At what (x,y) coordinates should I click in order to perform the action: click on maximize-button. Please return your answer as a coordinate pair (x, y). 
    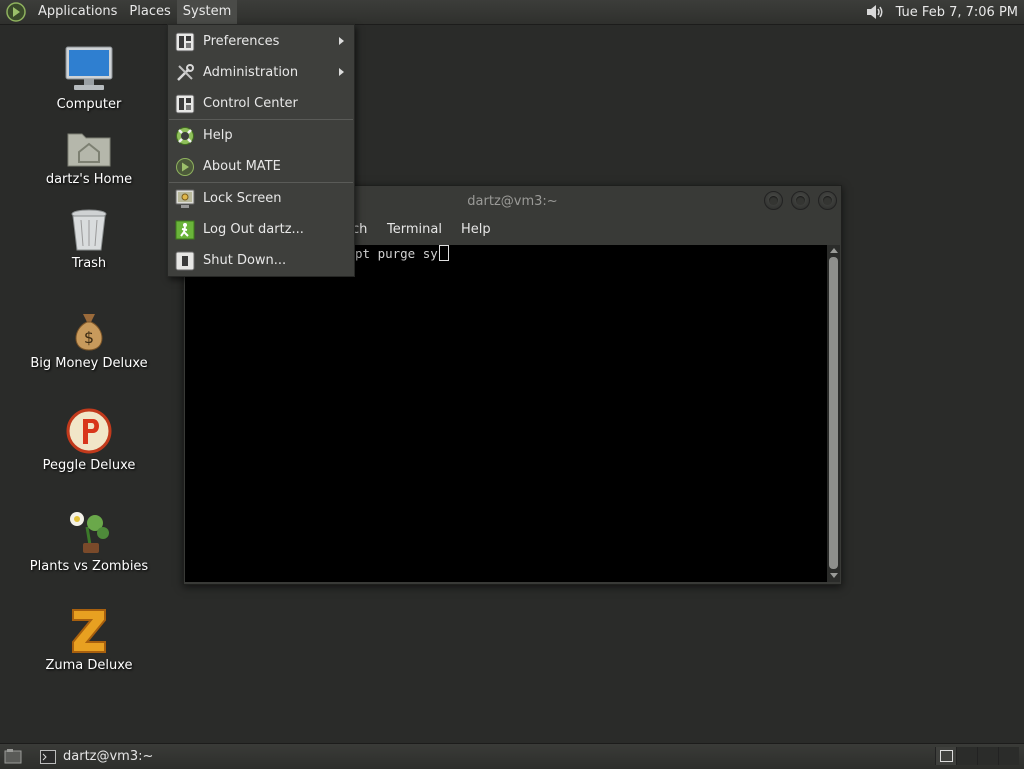
    Looking at the image, I should click on (800, 200).